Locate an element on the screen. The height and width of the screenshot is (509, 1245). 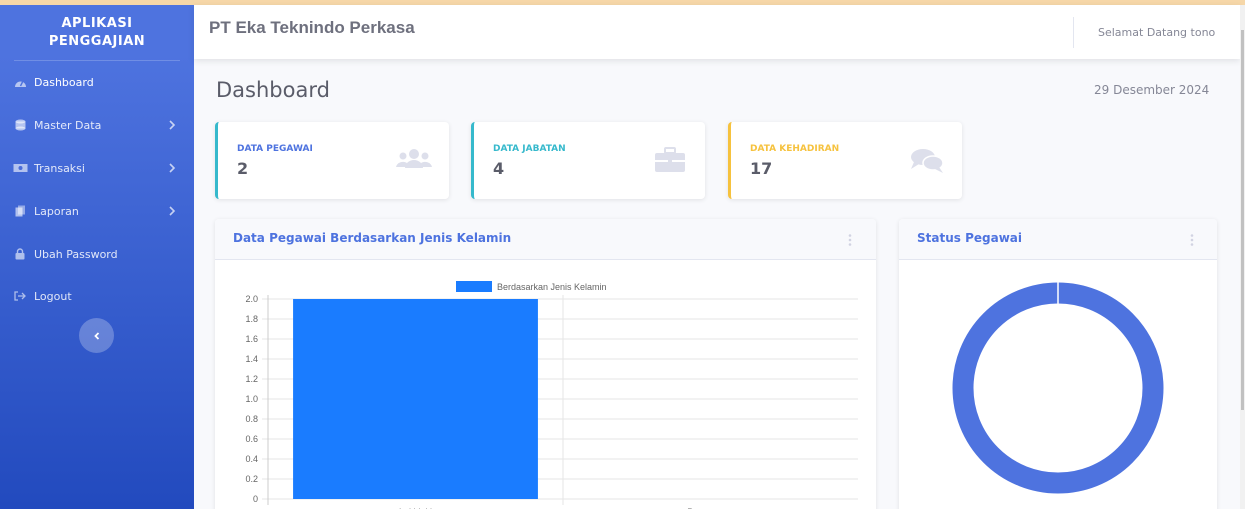
page-title: Dashboard is located at coordinates (273, 90).